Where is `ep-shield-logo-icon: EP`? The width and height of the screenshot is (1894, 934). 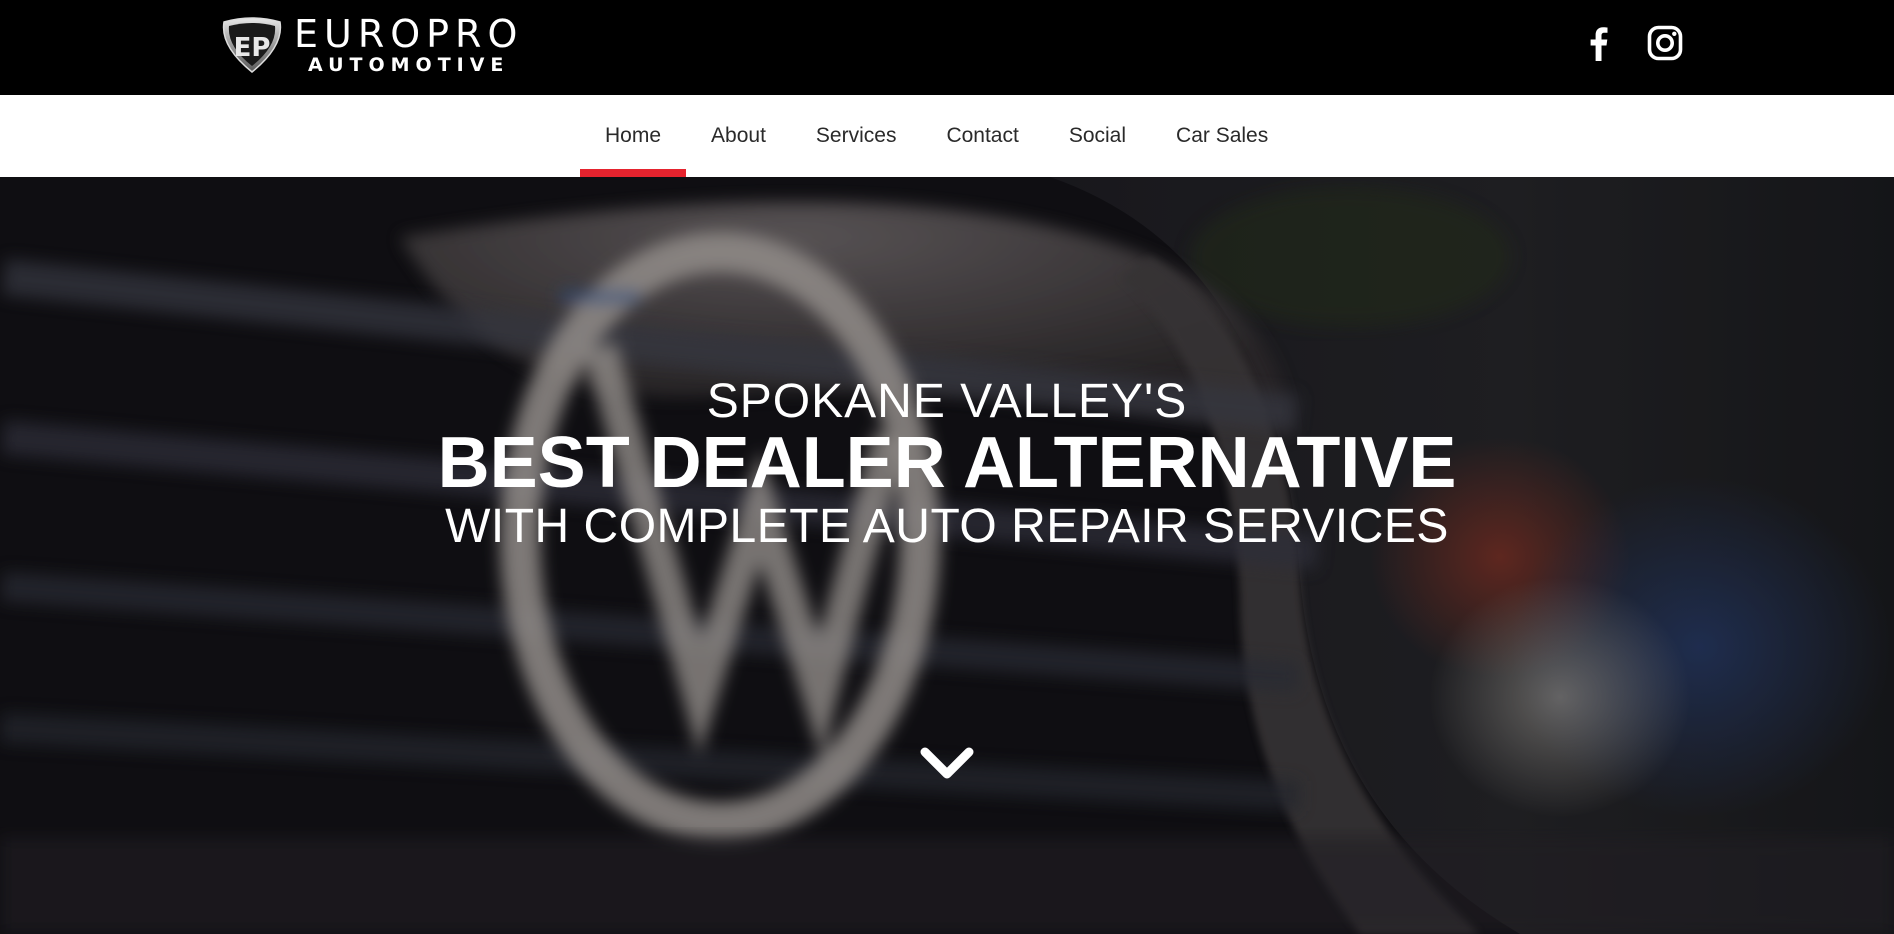
ep-shield-logo-icon: EP is located at coordinates (252, 45).